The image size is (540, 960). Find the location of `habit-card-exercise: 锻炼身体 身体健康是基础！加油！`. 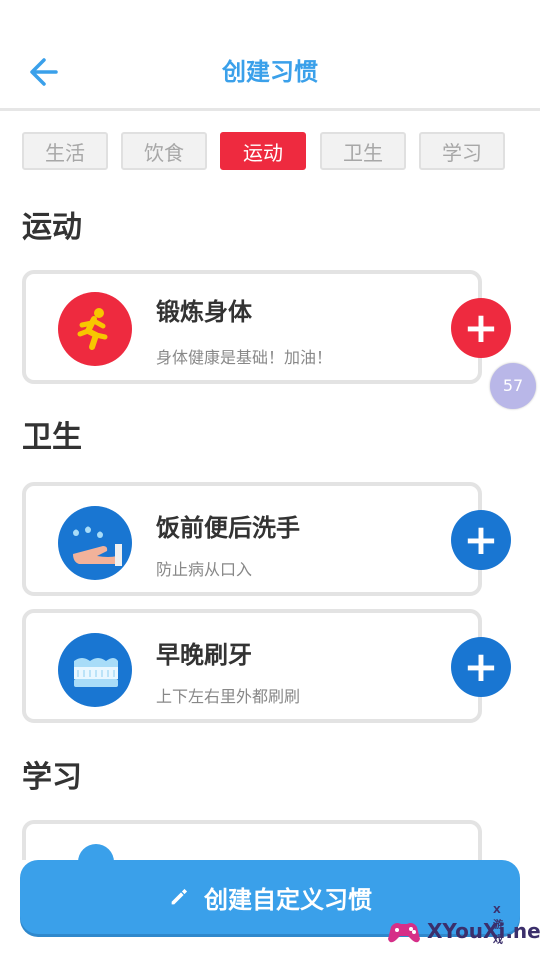

habit-card-exercise: 锻炼身体 身体健康是基础！加油！ is located at coordinates (252, 327).